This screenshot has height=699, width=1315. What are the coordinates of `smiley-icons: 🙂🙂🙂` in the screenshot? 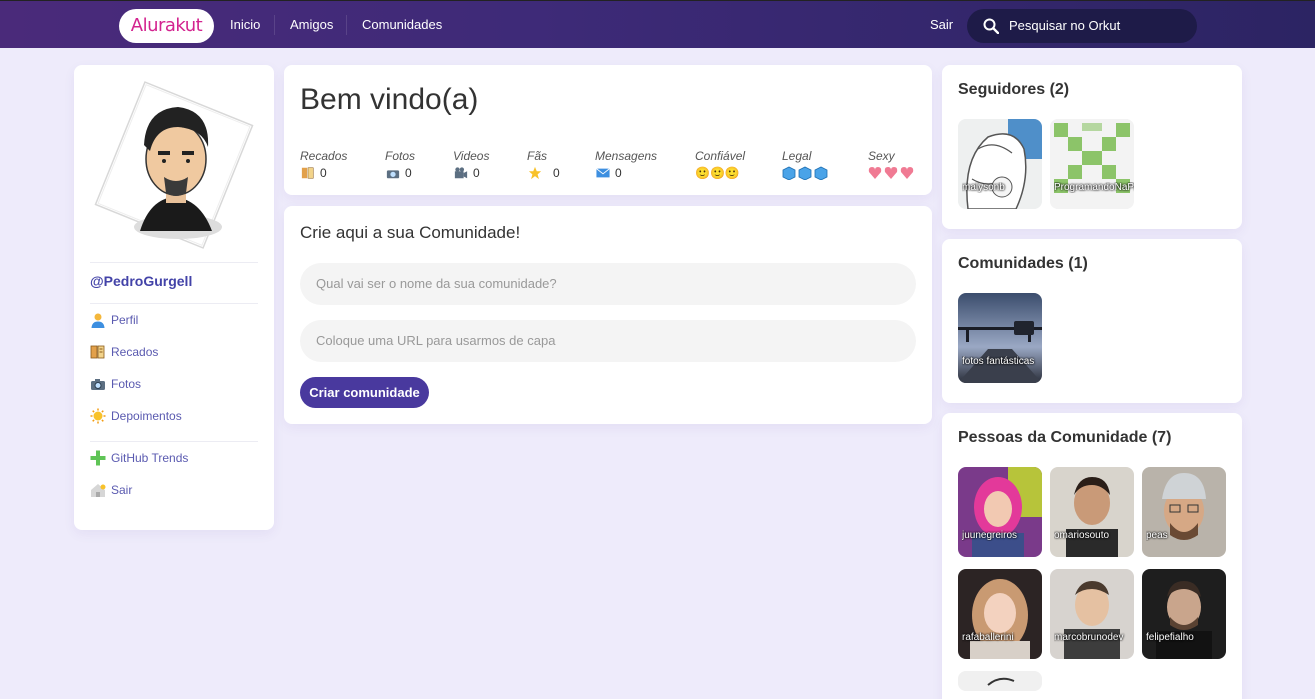 It's located at (717, 173).